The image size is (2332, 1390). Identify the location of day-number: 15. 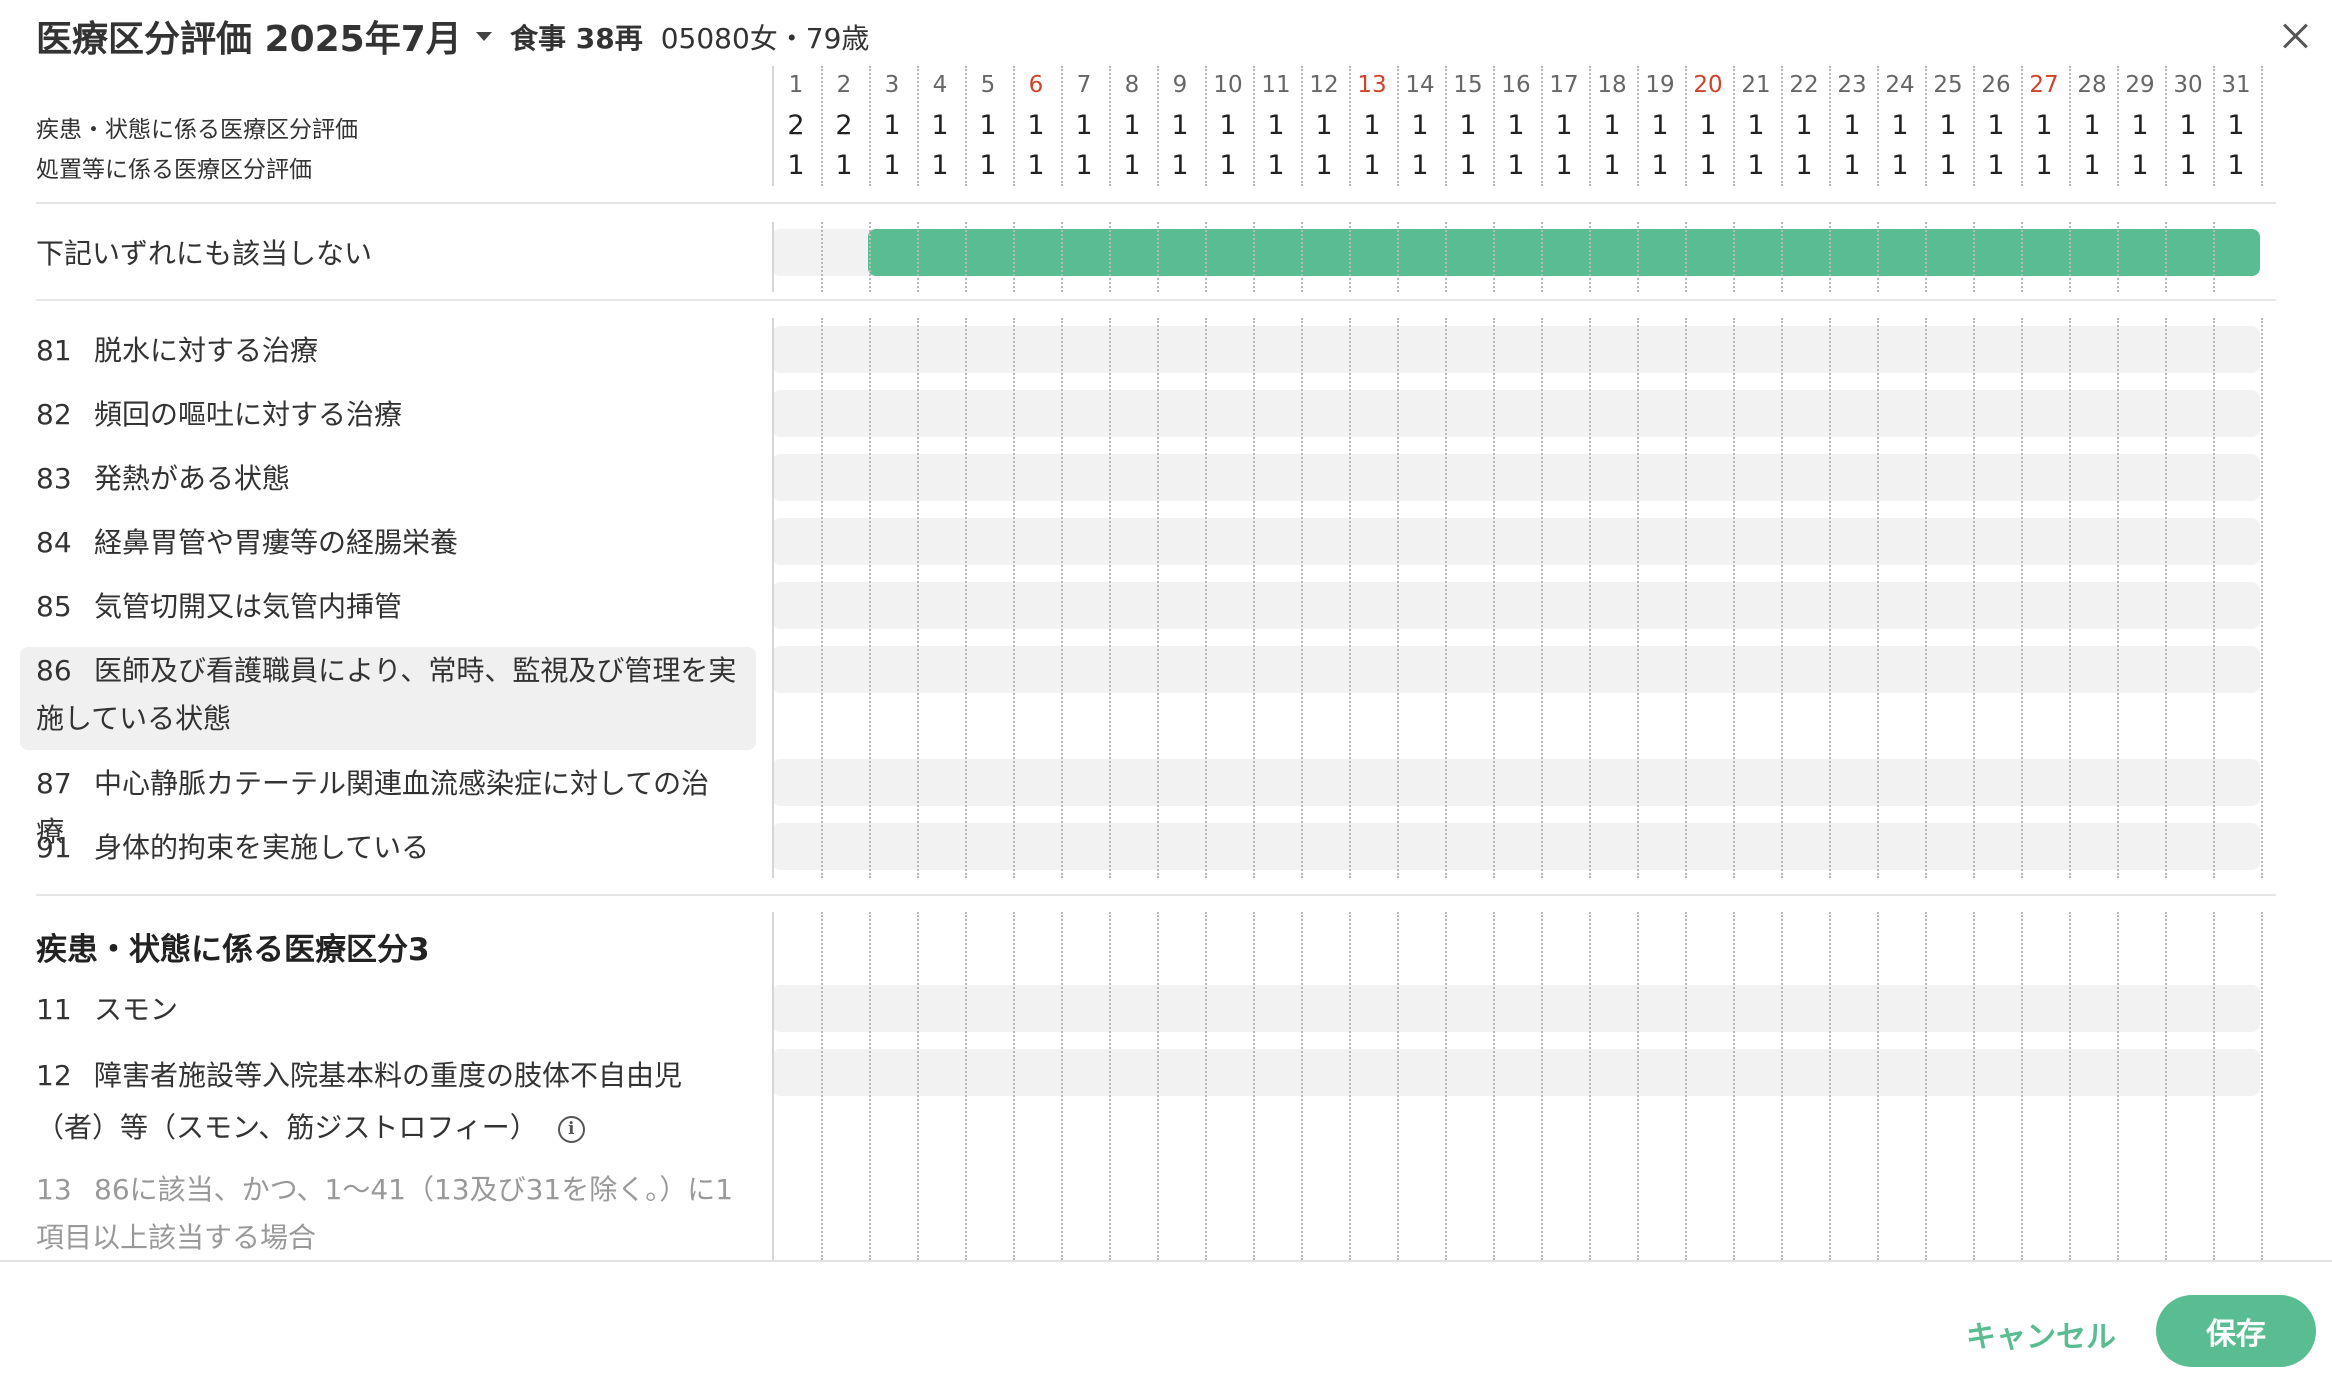
(1468, 85).